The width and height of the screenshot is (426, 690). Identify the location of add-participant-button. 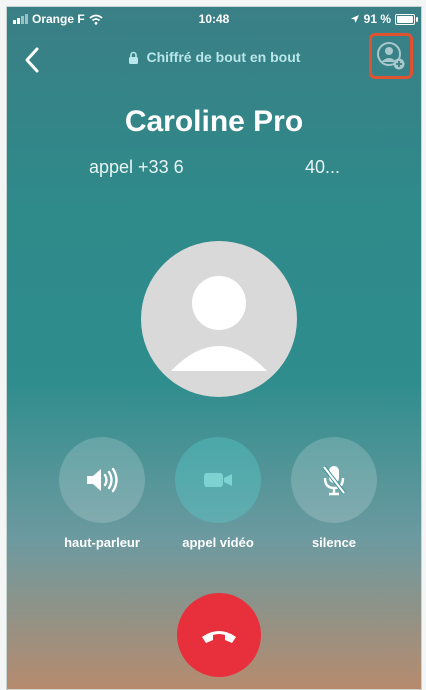
(391, 56).